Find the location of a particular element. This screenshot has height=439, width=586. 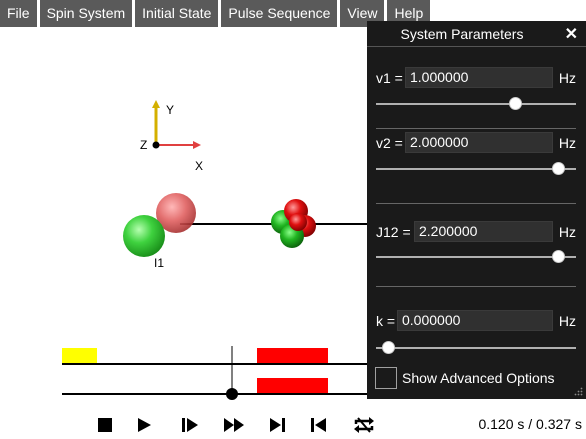

spin-label: I1 is located at coordinates (159, 263).